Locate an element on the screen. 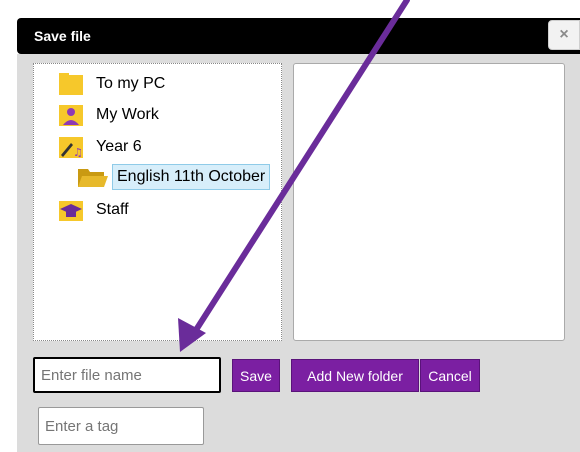 This screenshot has height=452, width=580. tree-item-year-6: ♫ Year 6 is located at coordinates (100, 147).